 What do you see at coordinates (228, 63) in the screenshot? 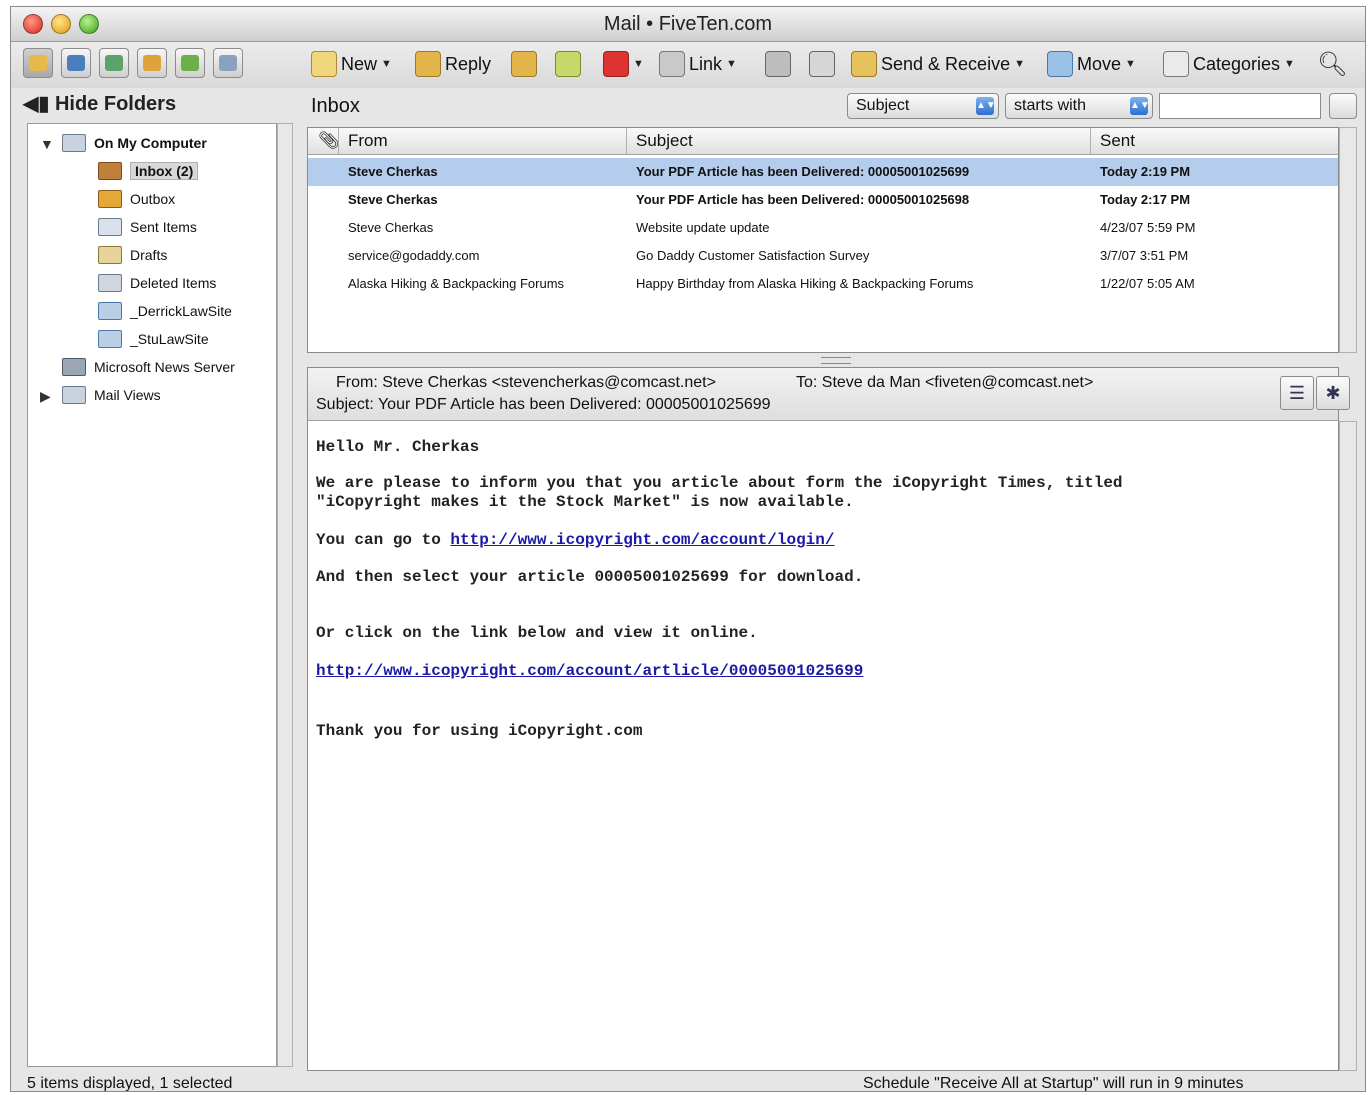
I see `project-view-button` at bounding box center [228, 63].